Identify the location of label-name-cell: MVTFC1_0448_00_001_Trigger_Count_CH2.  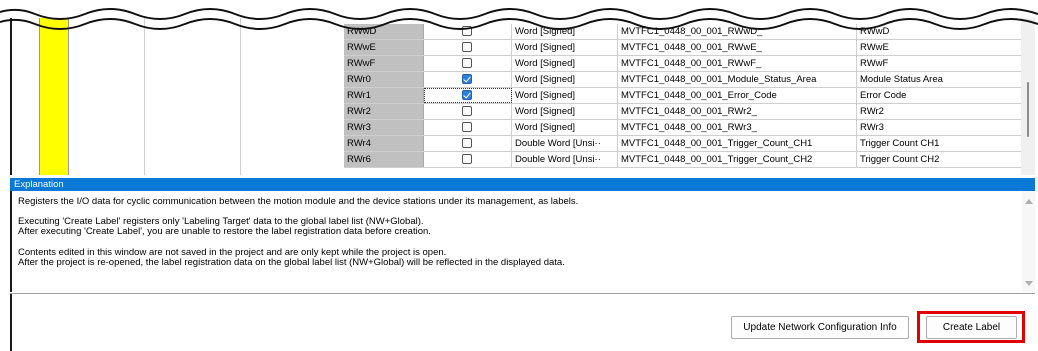
(737, 159).